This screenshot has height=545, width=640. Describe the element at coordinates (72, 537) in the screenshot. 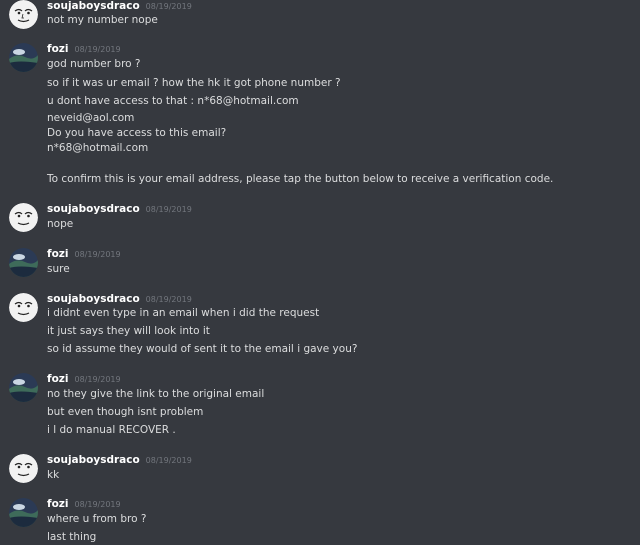

I see `message-text: last thing` at that location.